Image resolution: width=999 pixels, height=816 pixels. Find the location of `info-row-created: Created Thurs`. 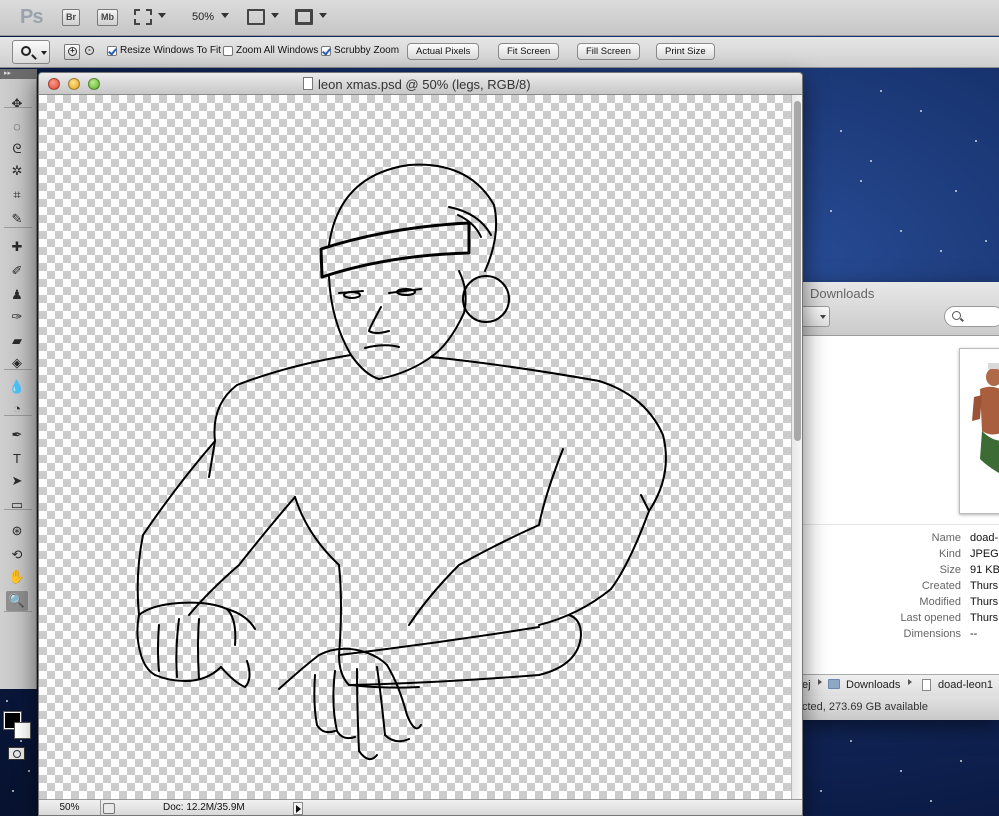

info-row-created: Created Thurs is located at coordinates (899, 588).